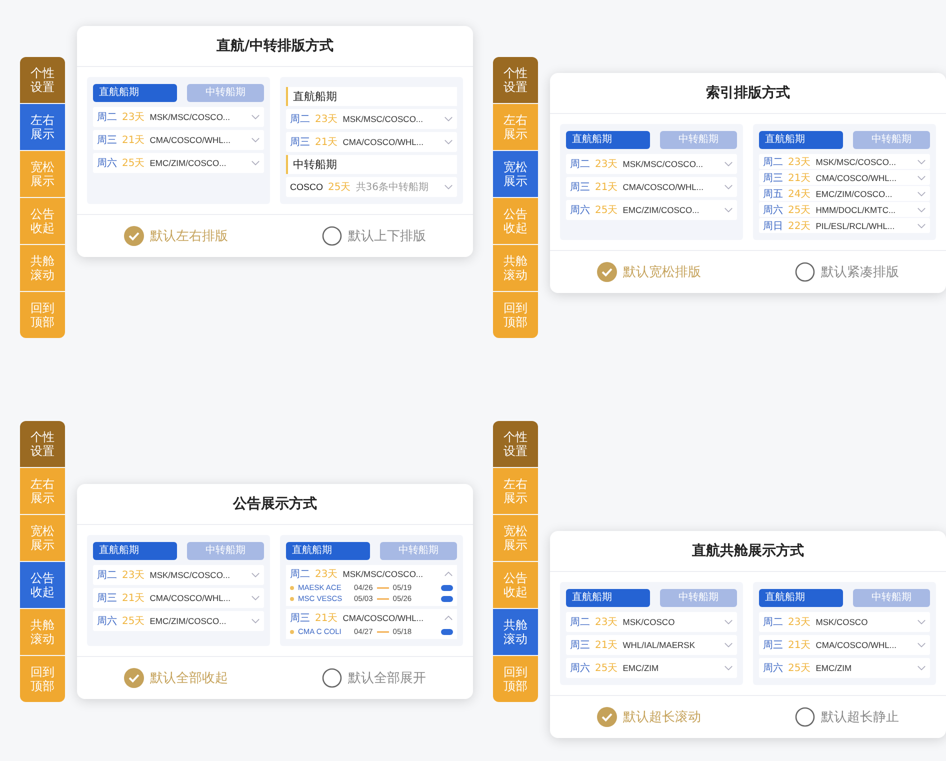 This screenshot has width=946, height=761. Describe the element at coordinates (275, 504) in the screenshot. I see `popup-title: 公告展示方式` at that location.